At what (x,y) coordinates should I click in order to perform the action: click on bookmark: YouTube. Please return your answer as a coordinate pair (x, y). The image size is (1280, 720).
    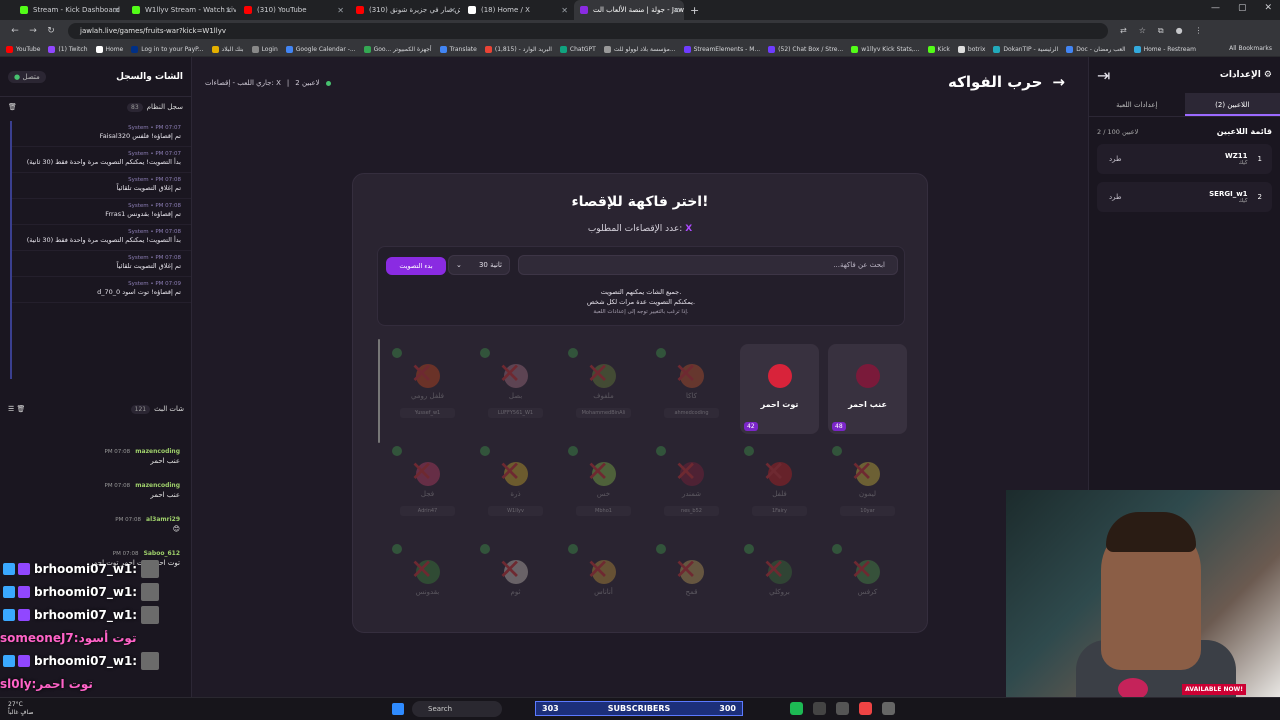
    Looking at the image, I should click on (23, 49).